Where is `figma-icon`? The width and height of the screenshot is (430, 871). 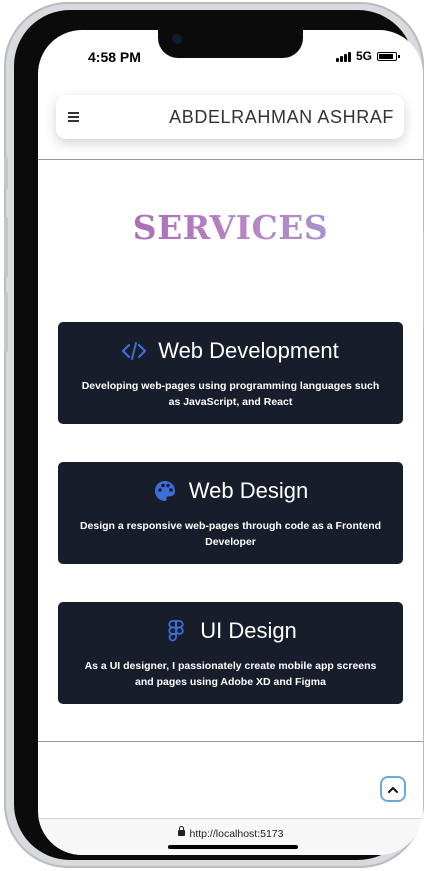 figma-icon is located at coordinates (176, 631).